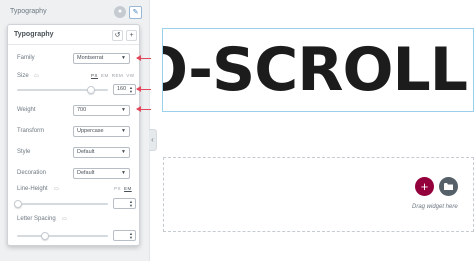 This screenshot has width=474, height=261. Describe the element at coordinates (62, 236) in the screenshot. I see `letter-spacing-slider-track` at that location.